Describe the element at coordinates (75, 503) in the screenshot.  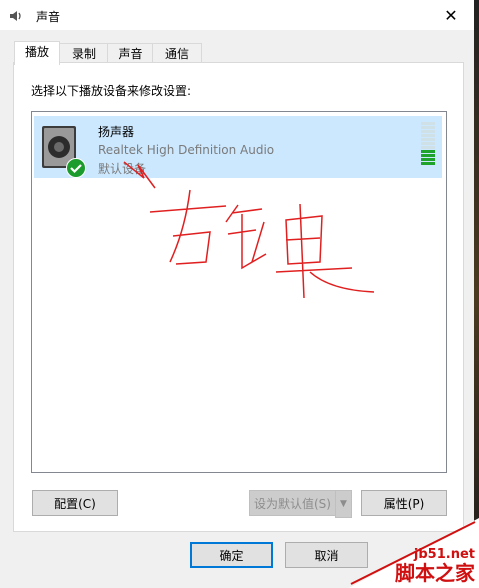
I see `configure-button: 配置(C)` at that location.